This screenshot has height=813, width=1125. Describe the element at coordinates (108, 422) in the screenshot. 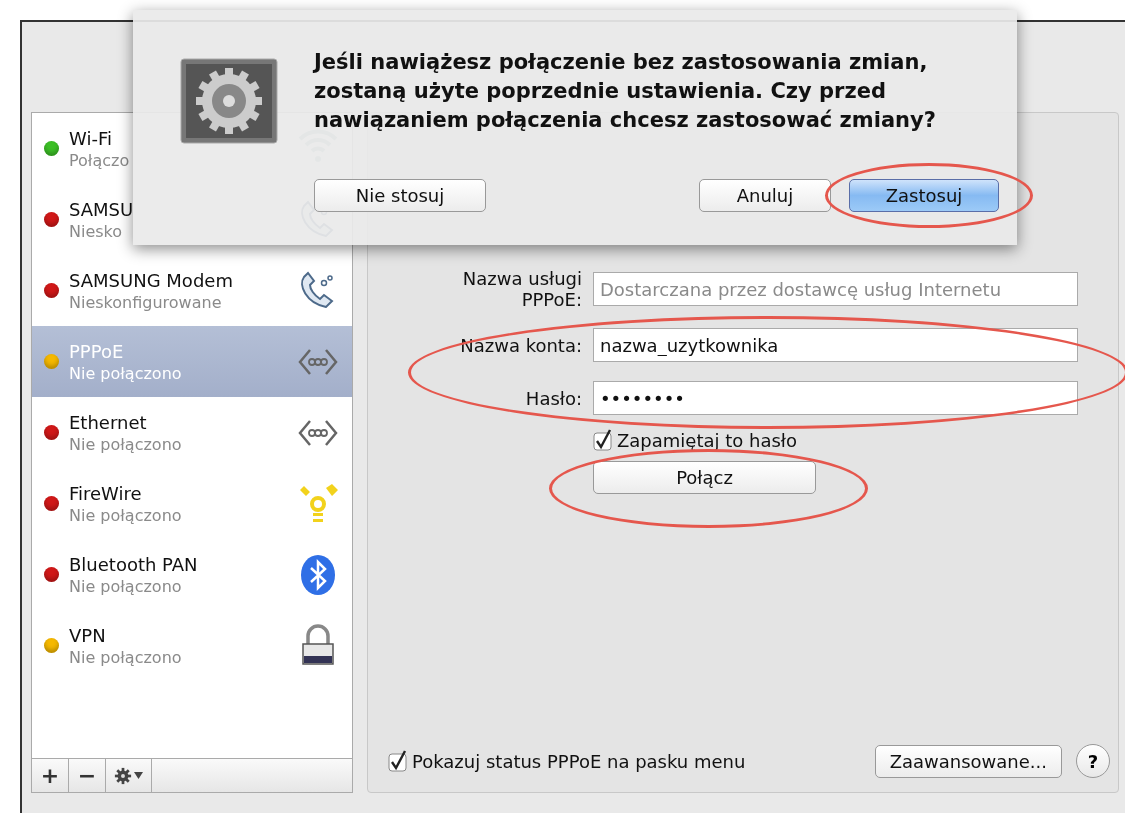

I see `service-name: Ethernet` at that location.